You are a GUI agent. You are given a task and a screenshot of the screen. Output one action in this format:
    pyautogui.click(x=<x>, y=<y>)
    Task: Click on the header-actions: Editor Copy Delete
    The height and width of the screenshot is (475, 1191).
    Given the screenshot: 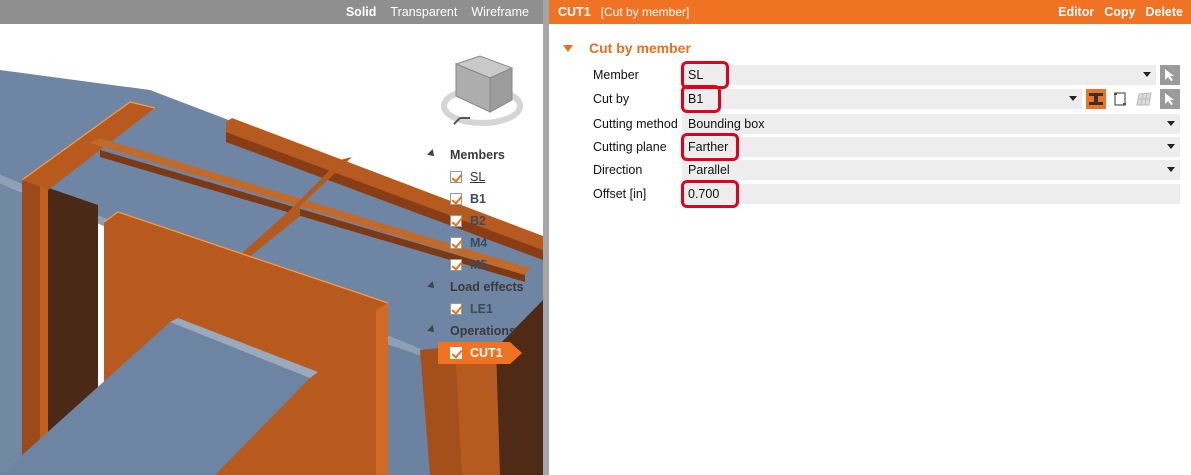 What is the action you would take?
    pyautogui.click(x=1124, y=12)
    